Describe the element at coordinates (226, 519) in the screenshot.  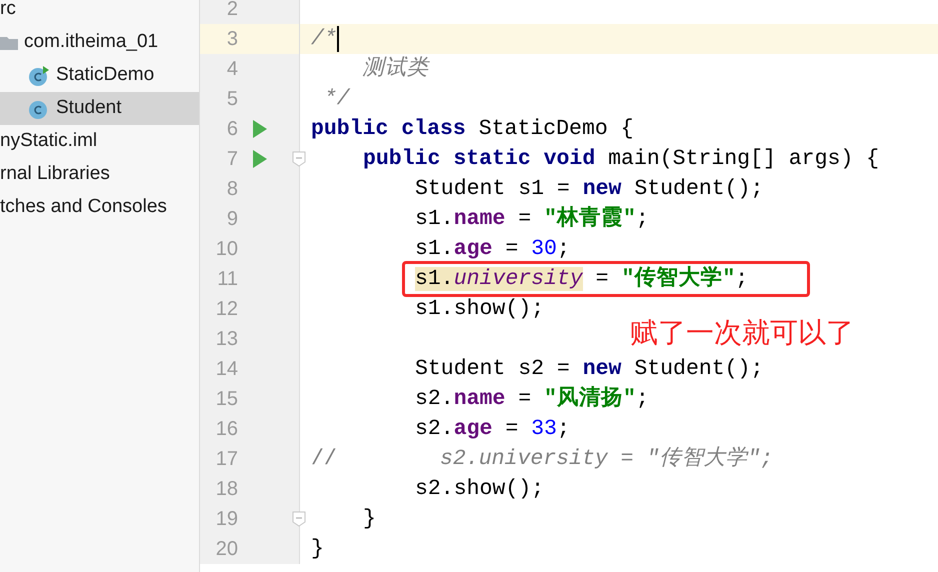
I see `line-number: 19` at that location.